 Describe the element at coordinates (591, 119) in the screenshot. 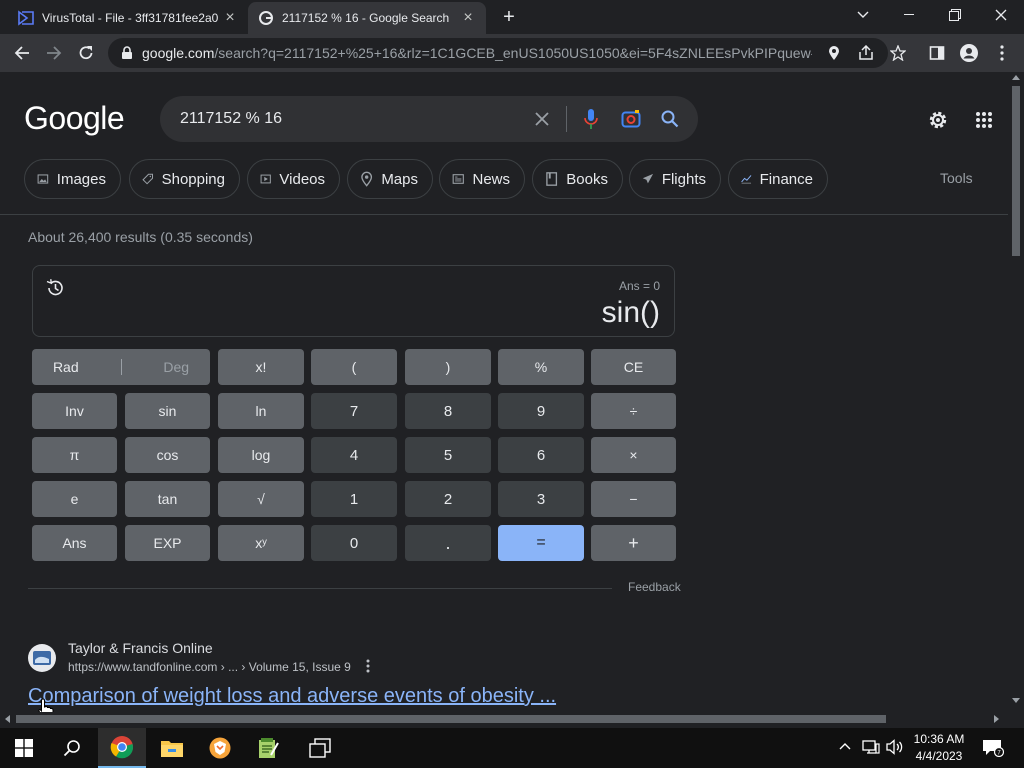

I see `voice-search-mic-icon` at that location.